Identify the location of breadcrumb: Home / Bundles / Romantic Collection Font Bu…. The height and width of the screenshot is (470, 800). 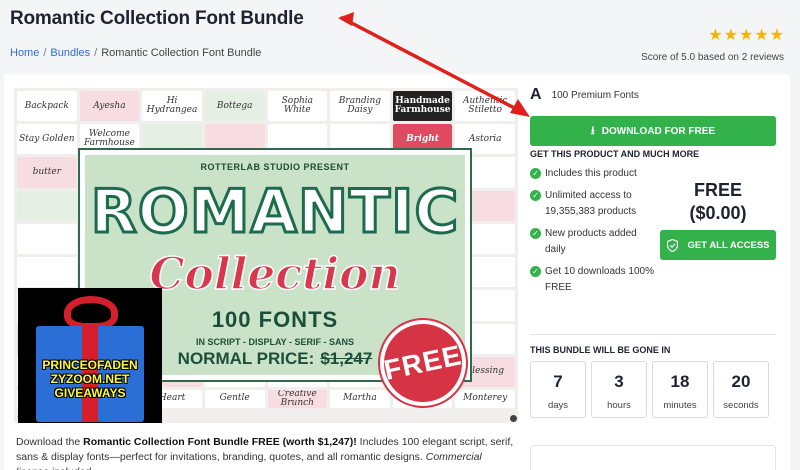
(135, 53).